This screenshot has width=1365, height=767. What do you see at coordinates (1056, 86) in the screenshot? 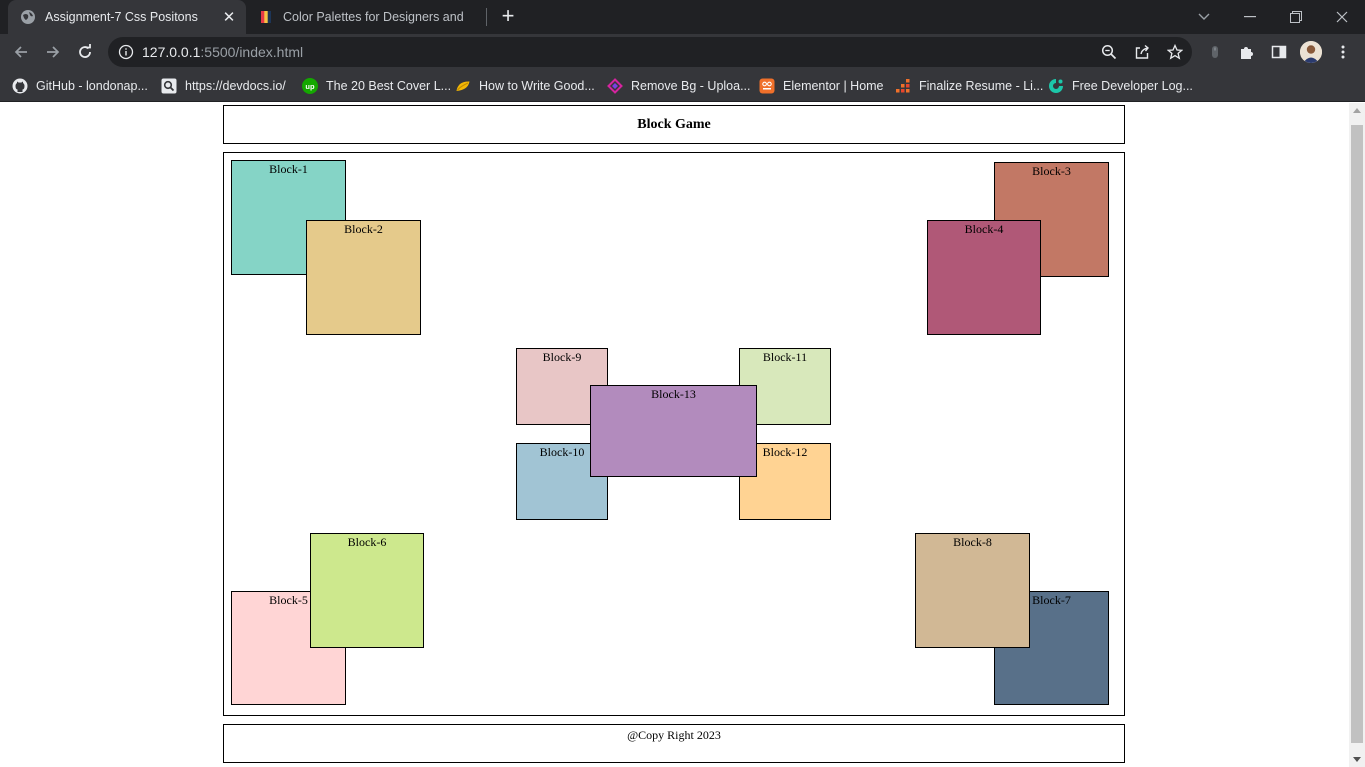
I see `logo-icon` at bounding box center [1056, 86].